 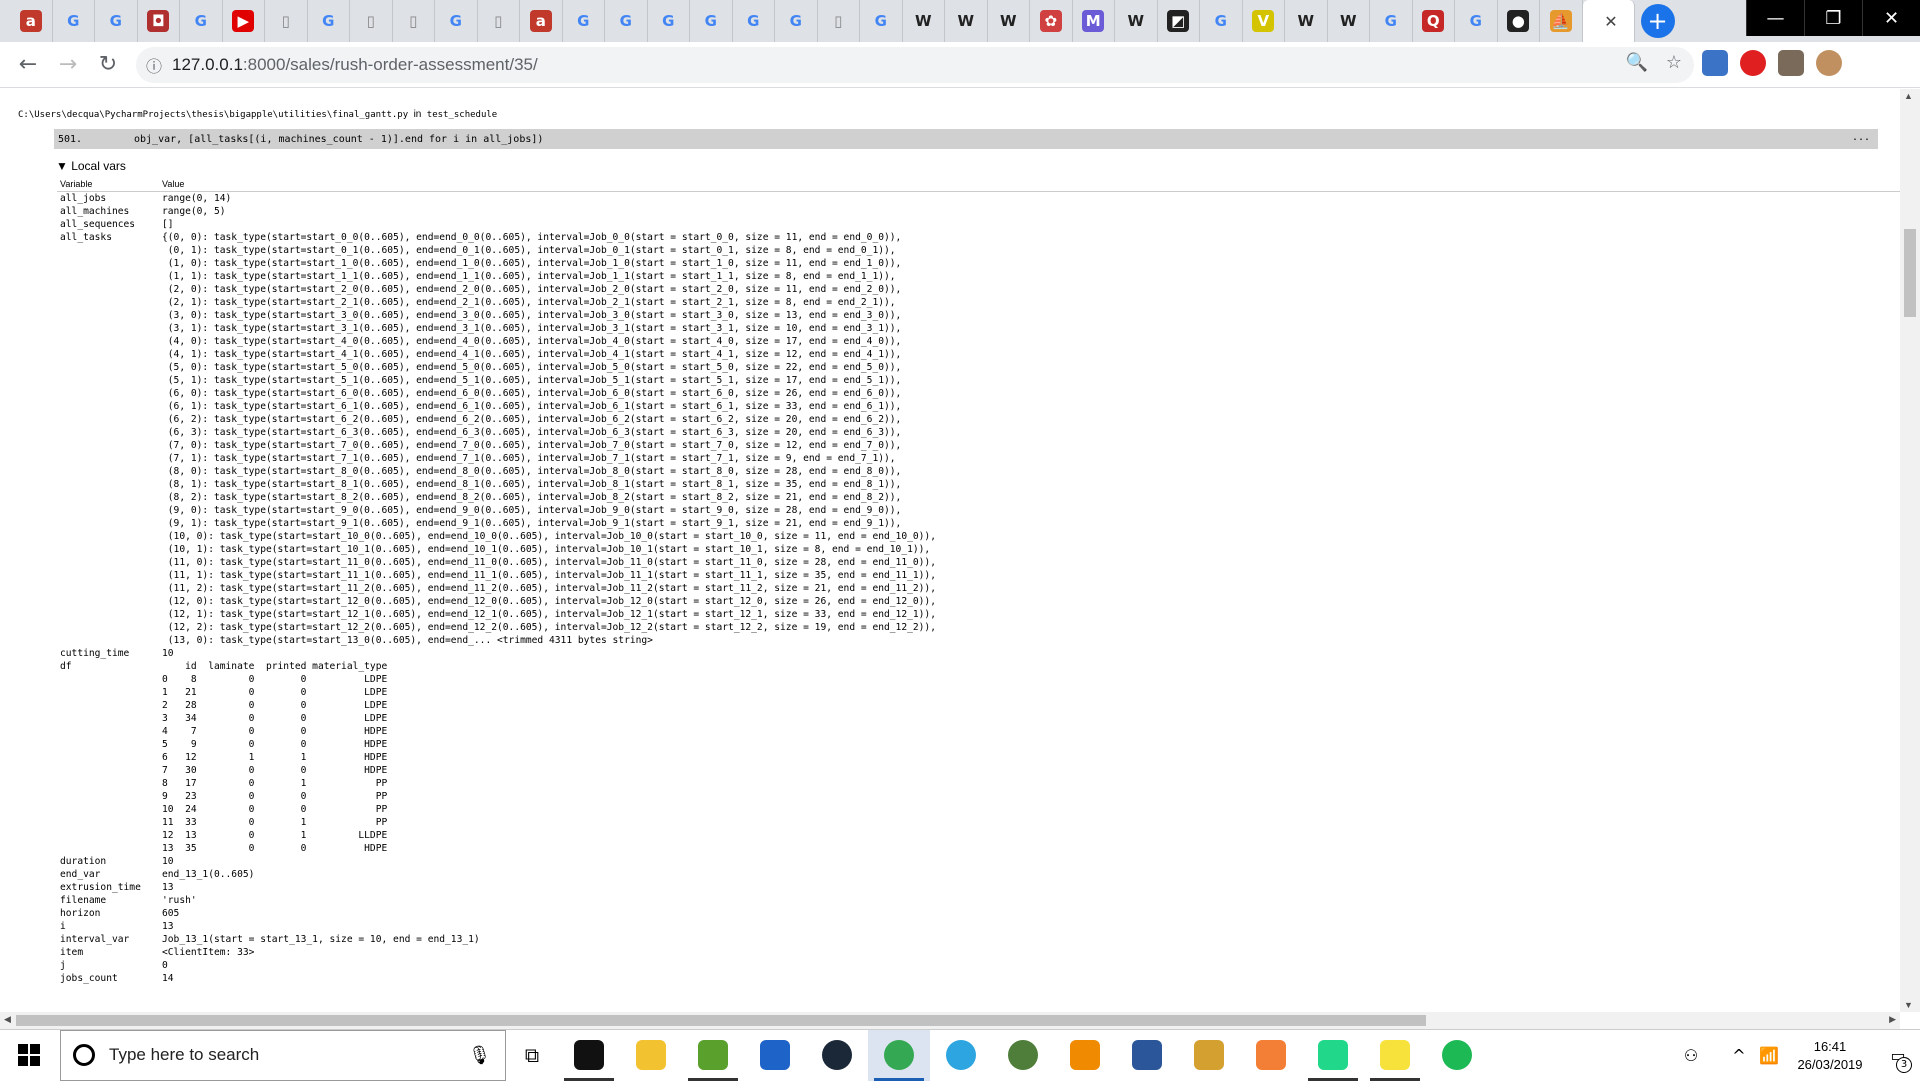 What do you see at coordinates (91, 166) in the screenshot?
I see `local-vars-toggle: ▼ Local vars` at bounding box center [91, 166].